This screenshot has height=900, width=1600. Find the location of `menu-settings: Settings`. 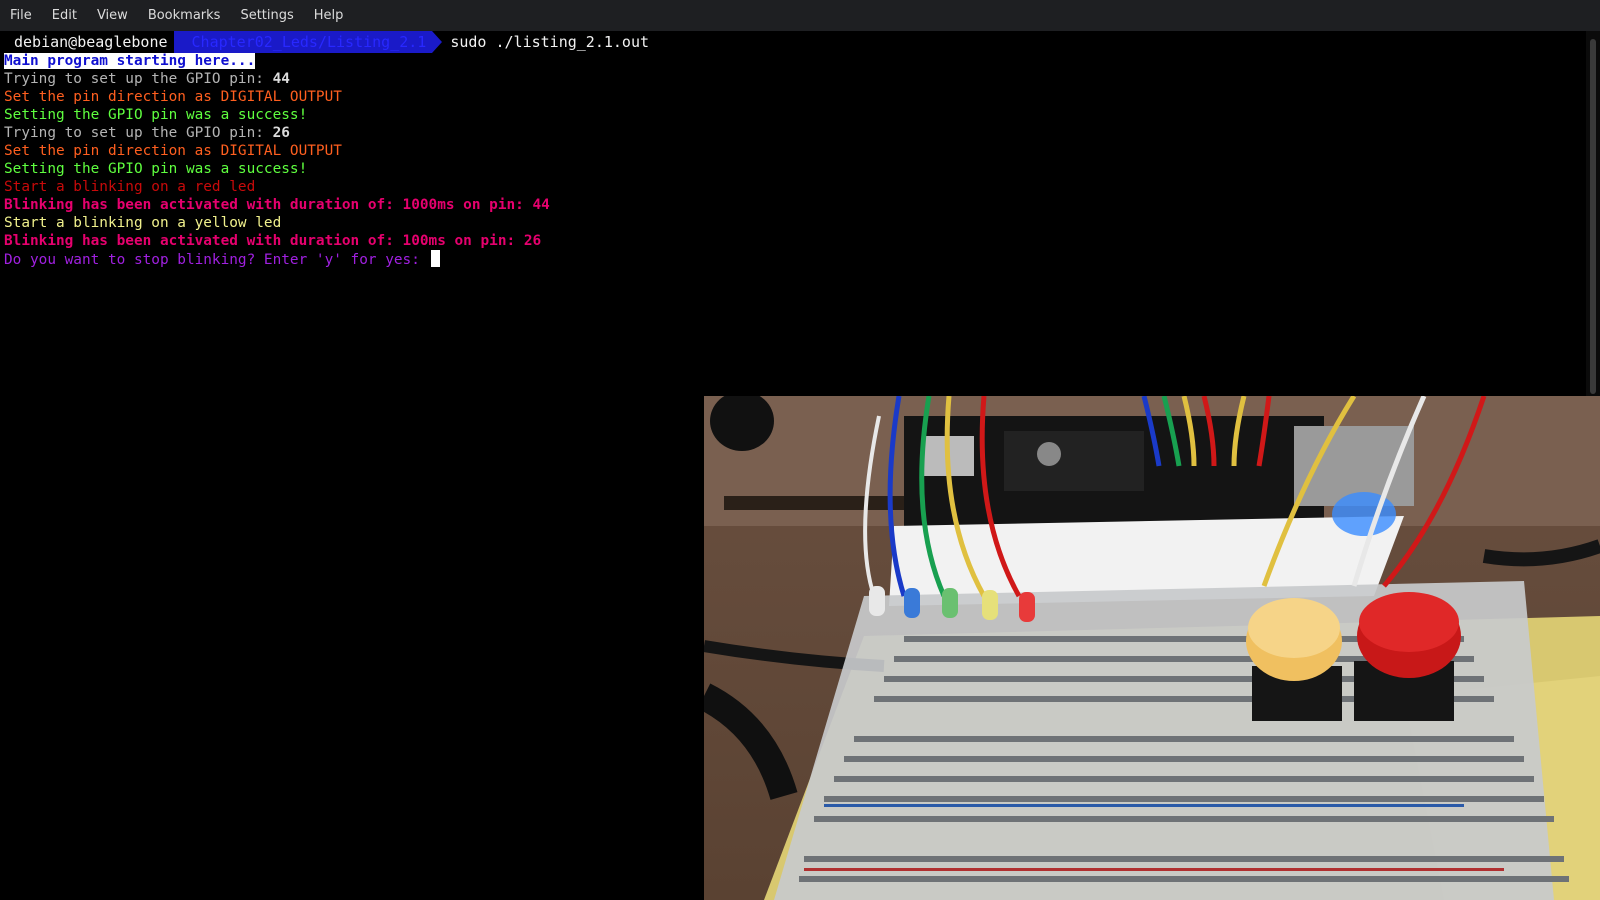

menu-settings: Settings is located at coordinates (266, 15).